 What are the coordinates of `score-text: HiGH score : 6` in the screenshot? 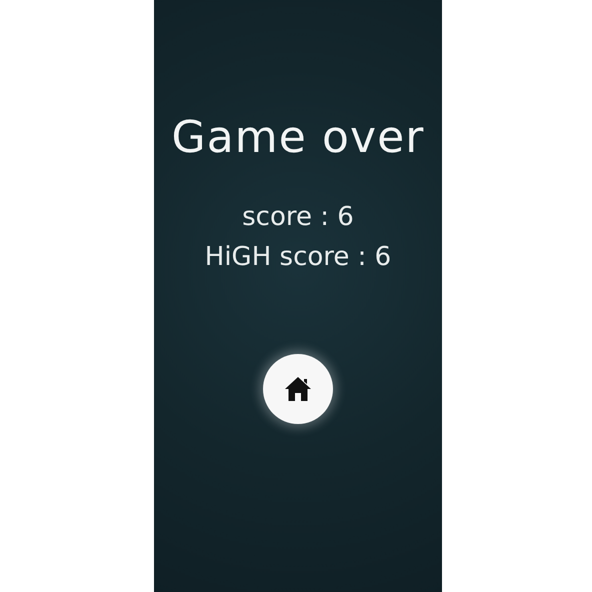 It's located at (298, 257).